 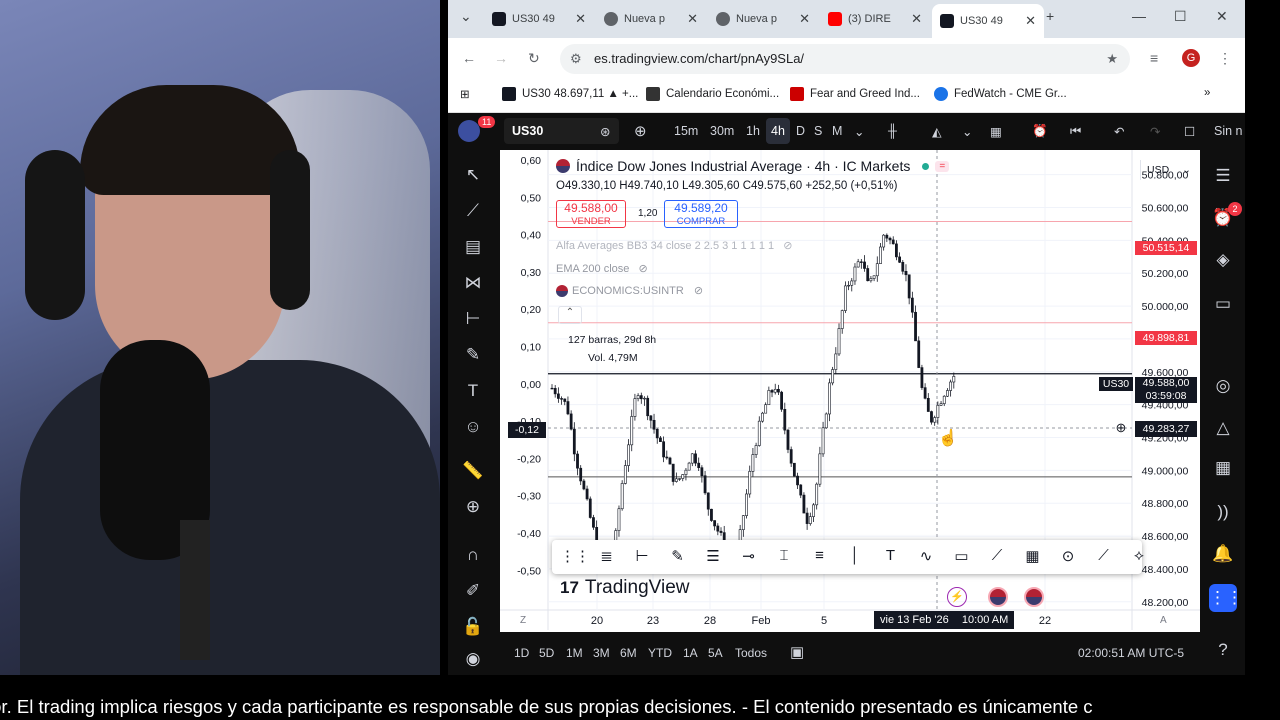 I want to click on draw-lines-icon: ☰, so click(x=713, y=556).